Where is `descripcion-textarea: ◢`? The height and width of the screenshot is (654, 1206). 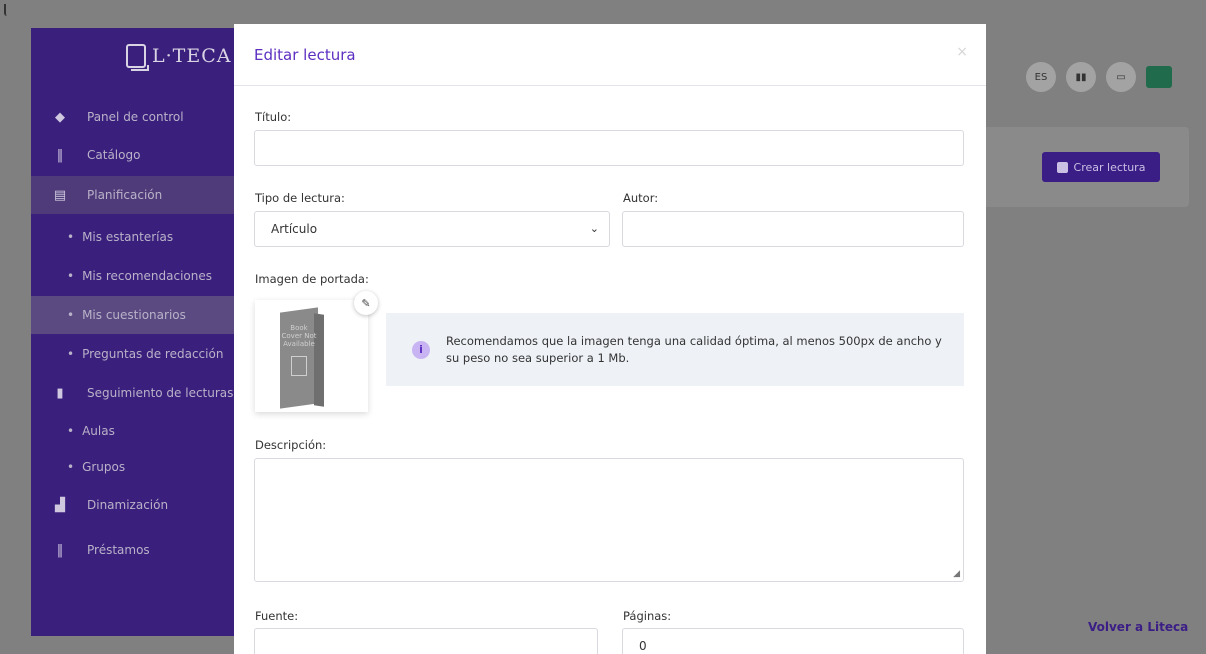
descripcion-textarea: ◢ is located at coordinates (609, 520).